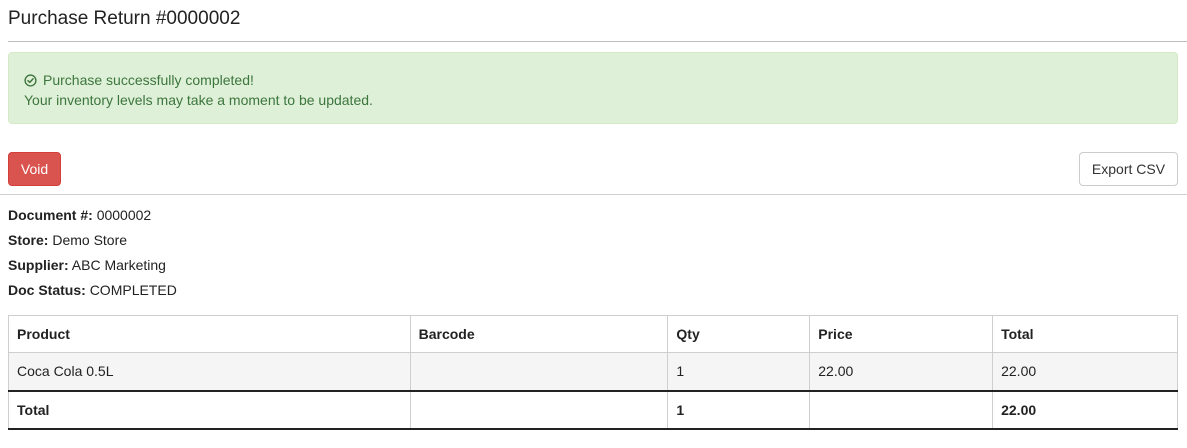 Image resolution: width=1187 pixels, height=448 pixels. I want to click on column-header-barcode: Barcode, so click(539, 334).